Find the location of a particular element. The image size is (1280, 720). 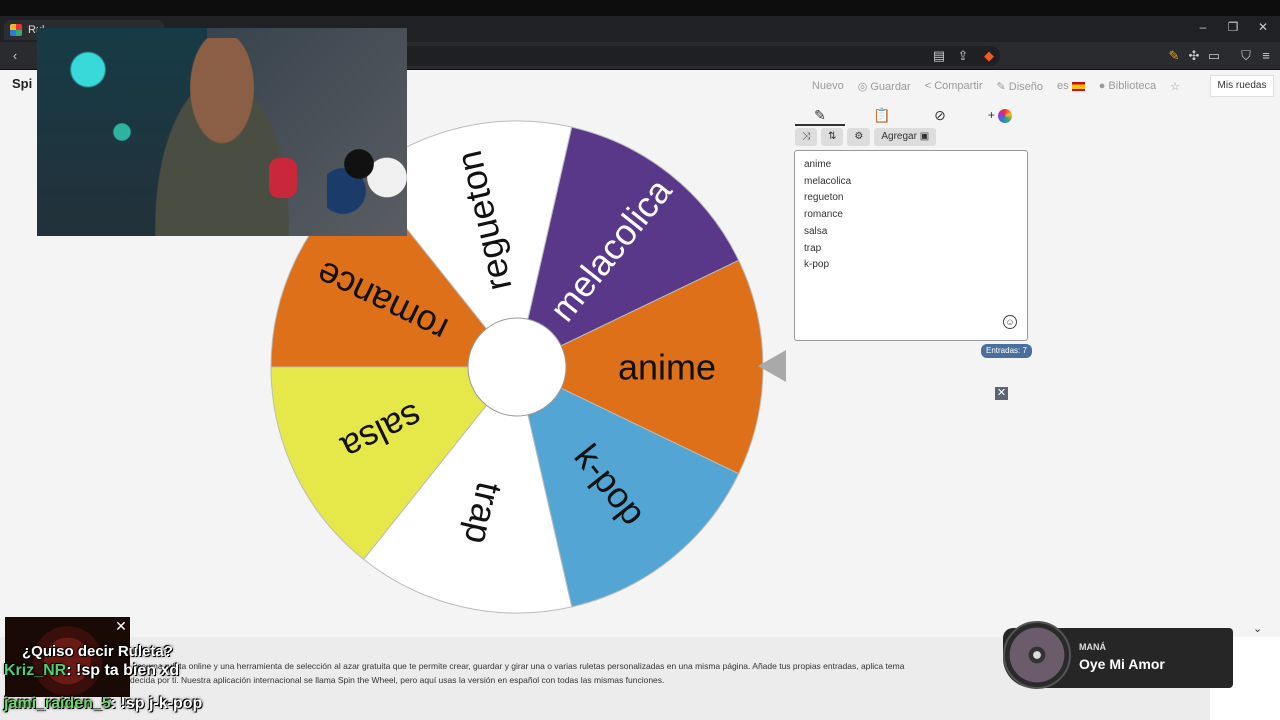

minimize-button: – is located at coordinates (1203, 27).